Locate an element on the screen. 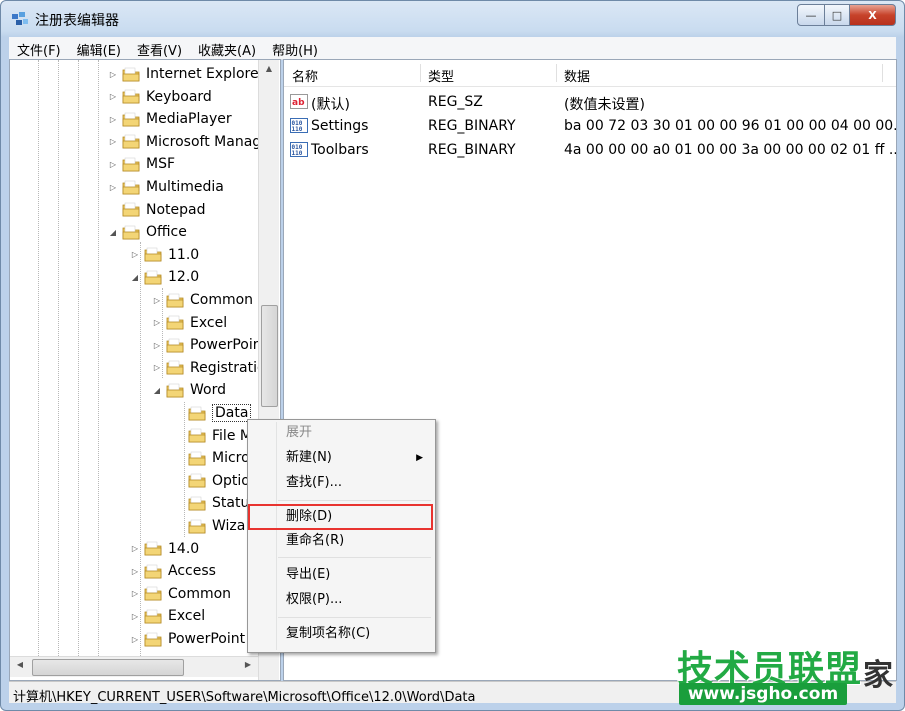  tree-node: Wiza is located at coordinates (209, 526).